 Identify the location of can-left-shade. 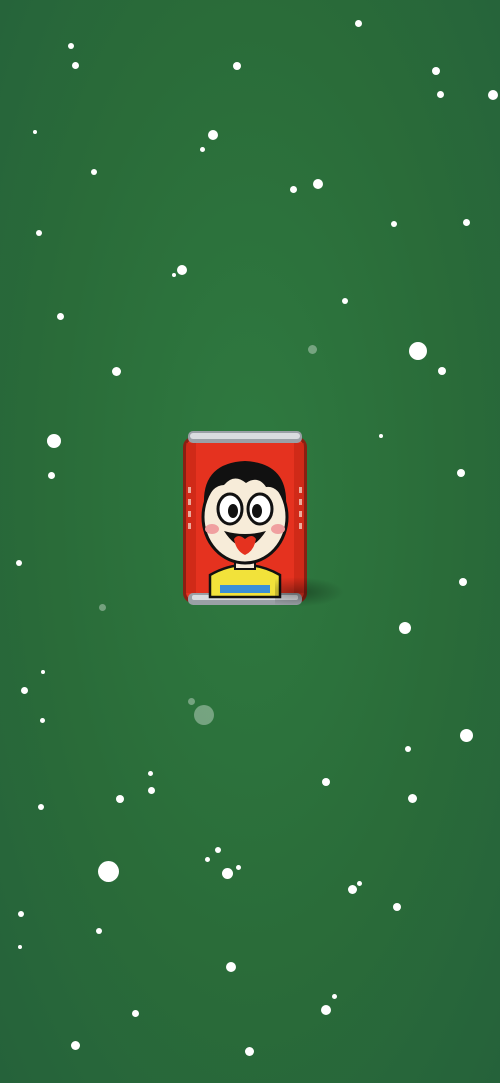
(191, 518).